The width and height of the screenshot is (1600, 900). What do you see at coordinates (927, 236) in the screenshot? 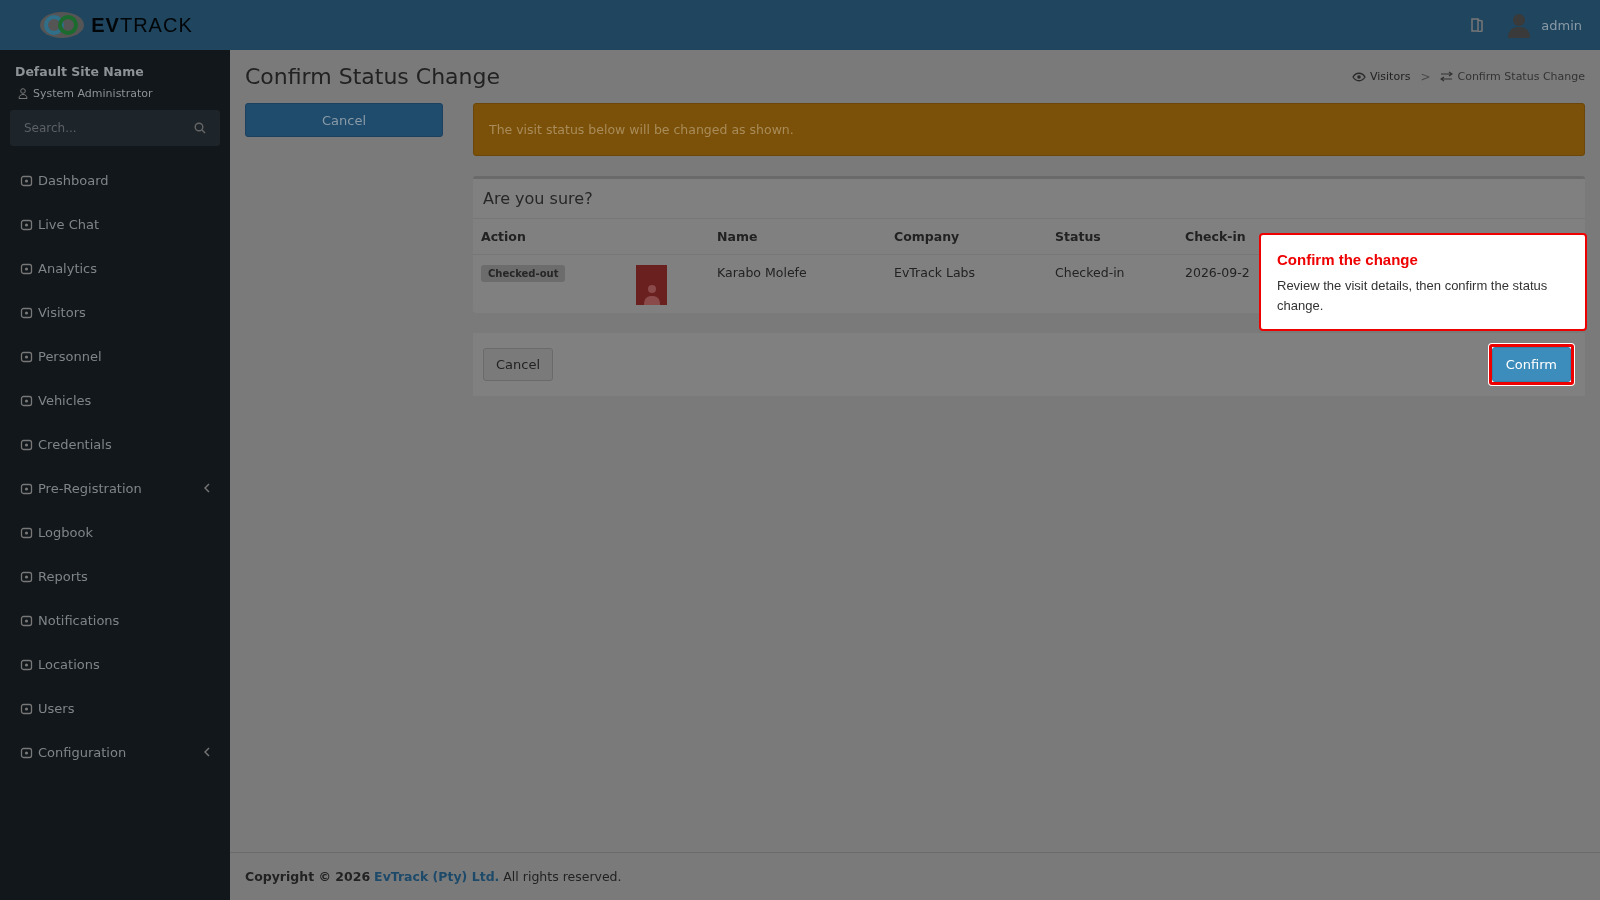
I see `column-header: Company` at bounding box center [927, 236].